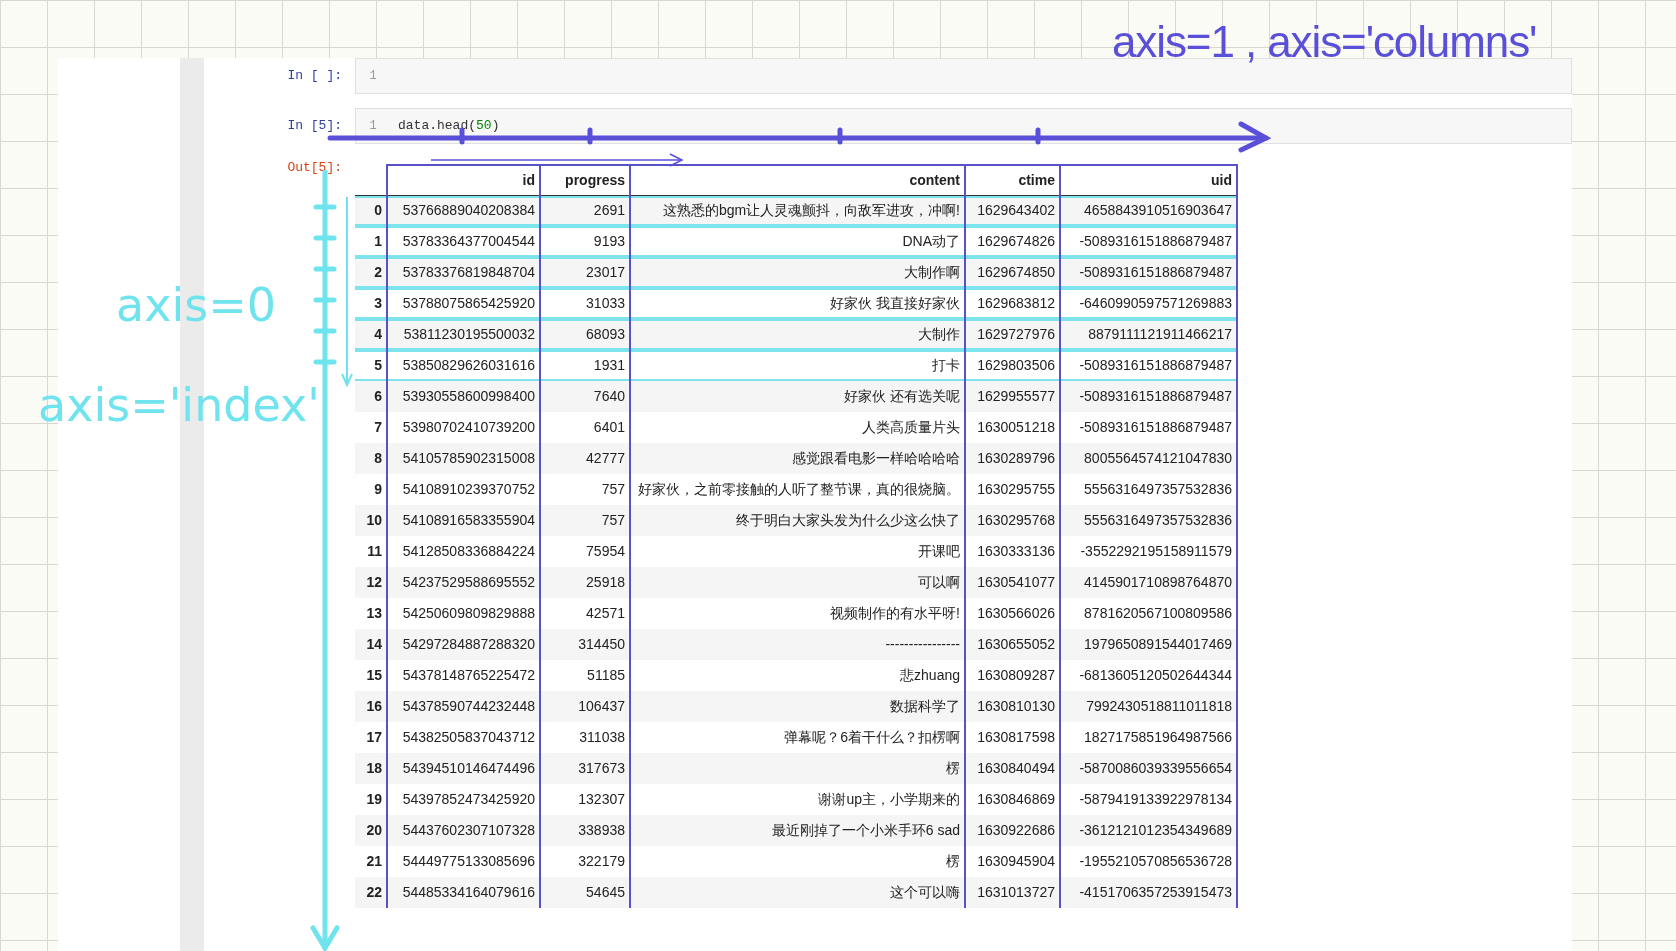 Image resolution: width=1676 pixels, height=951 pixels. Describe the element at coordinates (797, 241) in the screenshot. I see `table-cell: DNA动了` at that location.